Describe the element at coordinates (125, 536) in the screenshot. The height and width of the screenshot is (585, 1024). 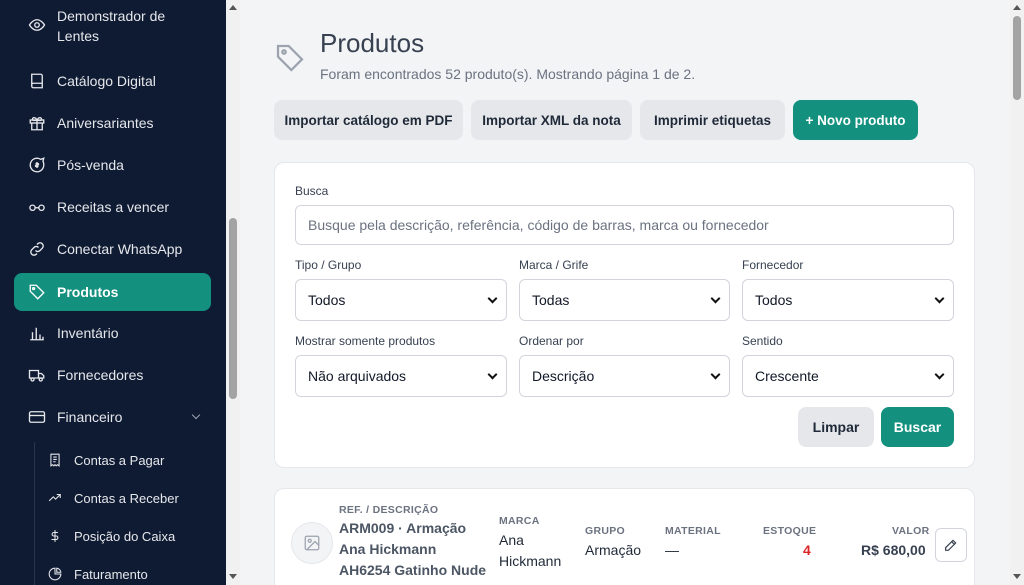
I see `sidebar-subitem-label: Posição do Caixa` at that location.